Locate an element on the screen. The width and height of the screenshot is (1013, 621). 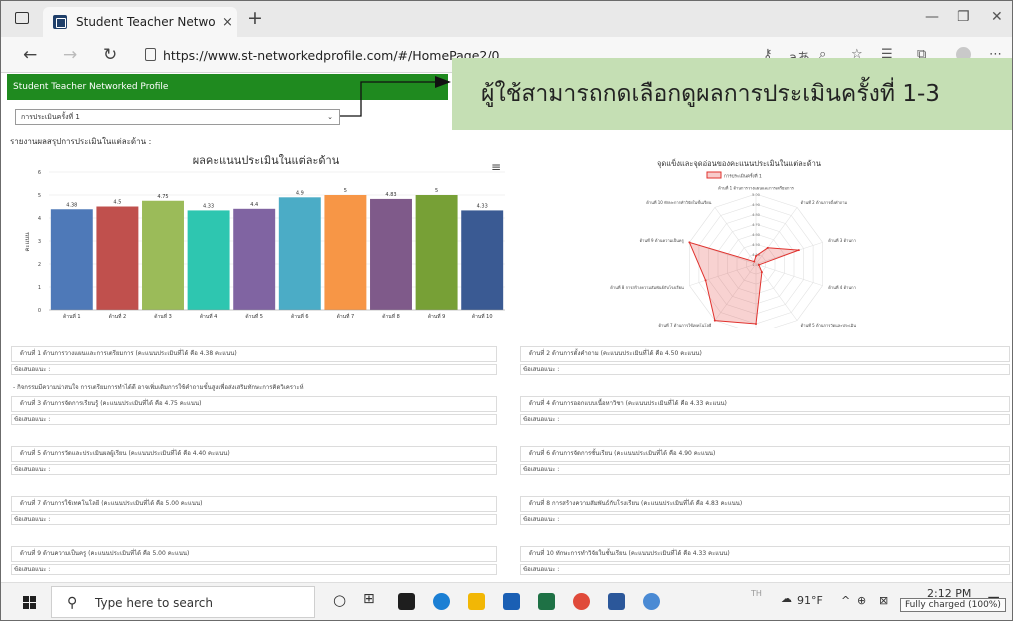
refresh-icon: ↻ is located at coordinates (110, 55).